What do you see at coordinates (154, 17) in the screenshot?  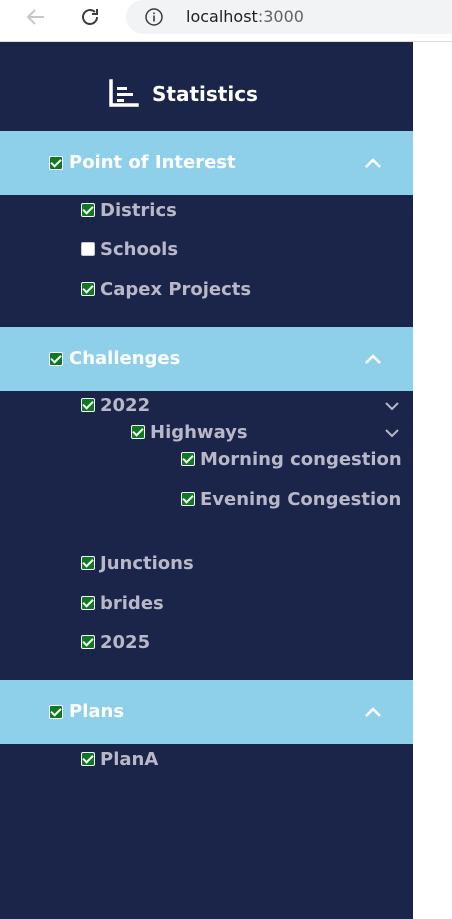 I see `info-icon` at bounding box center [154, 17].